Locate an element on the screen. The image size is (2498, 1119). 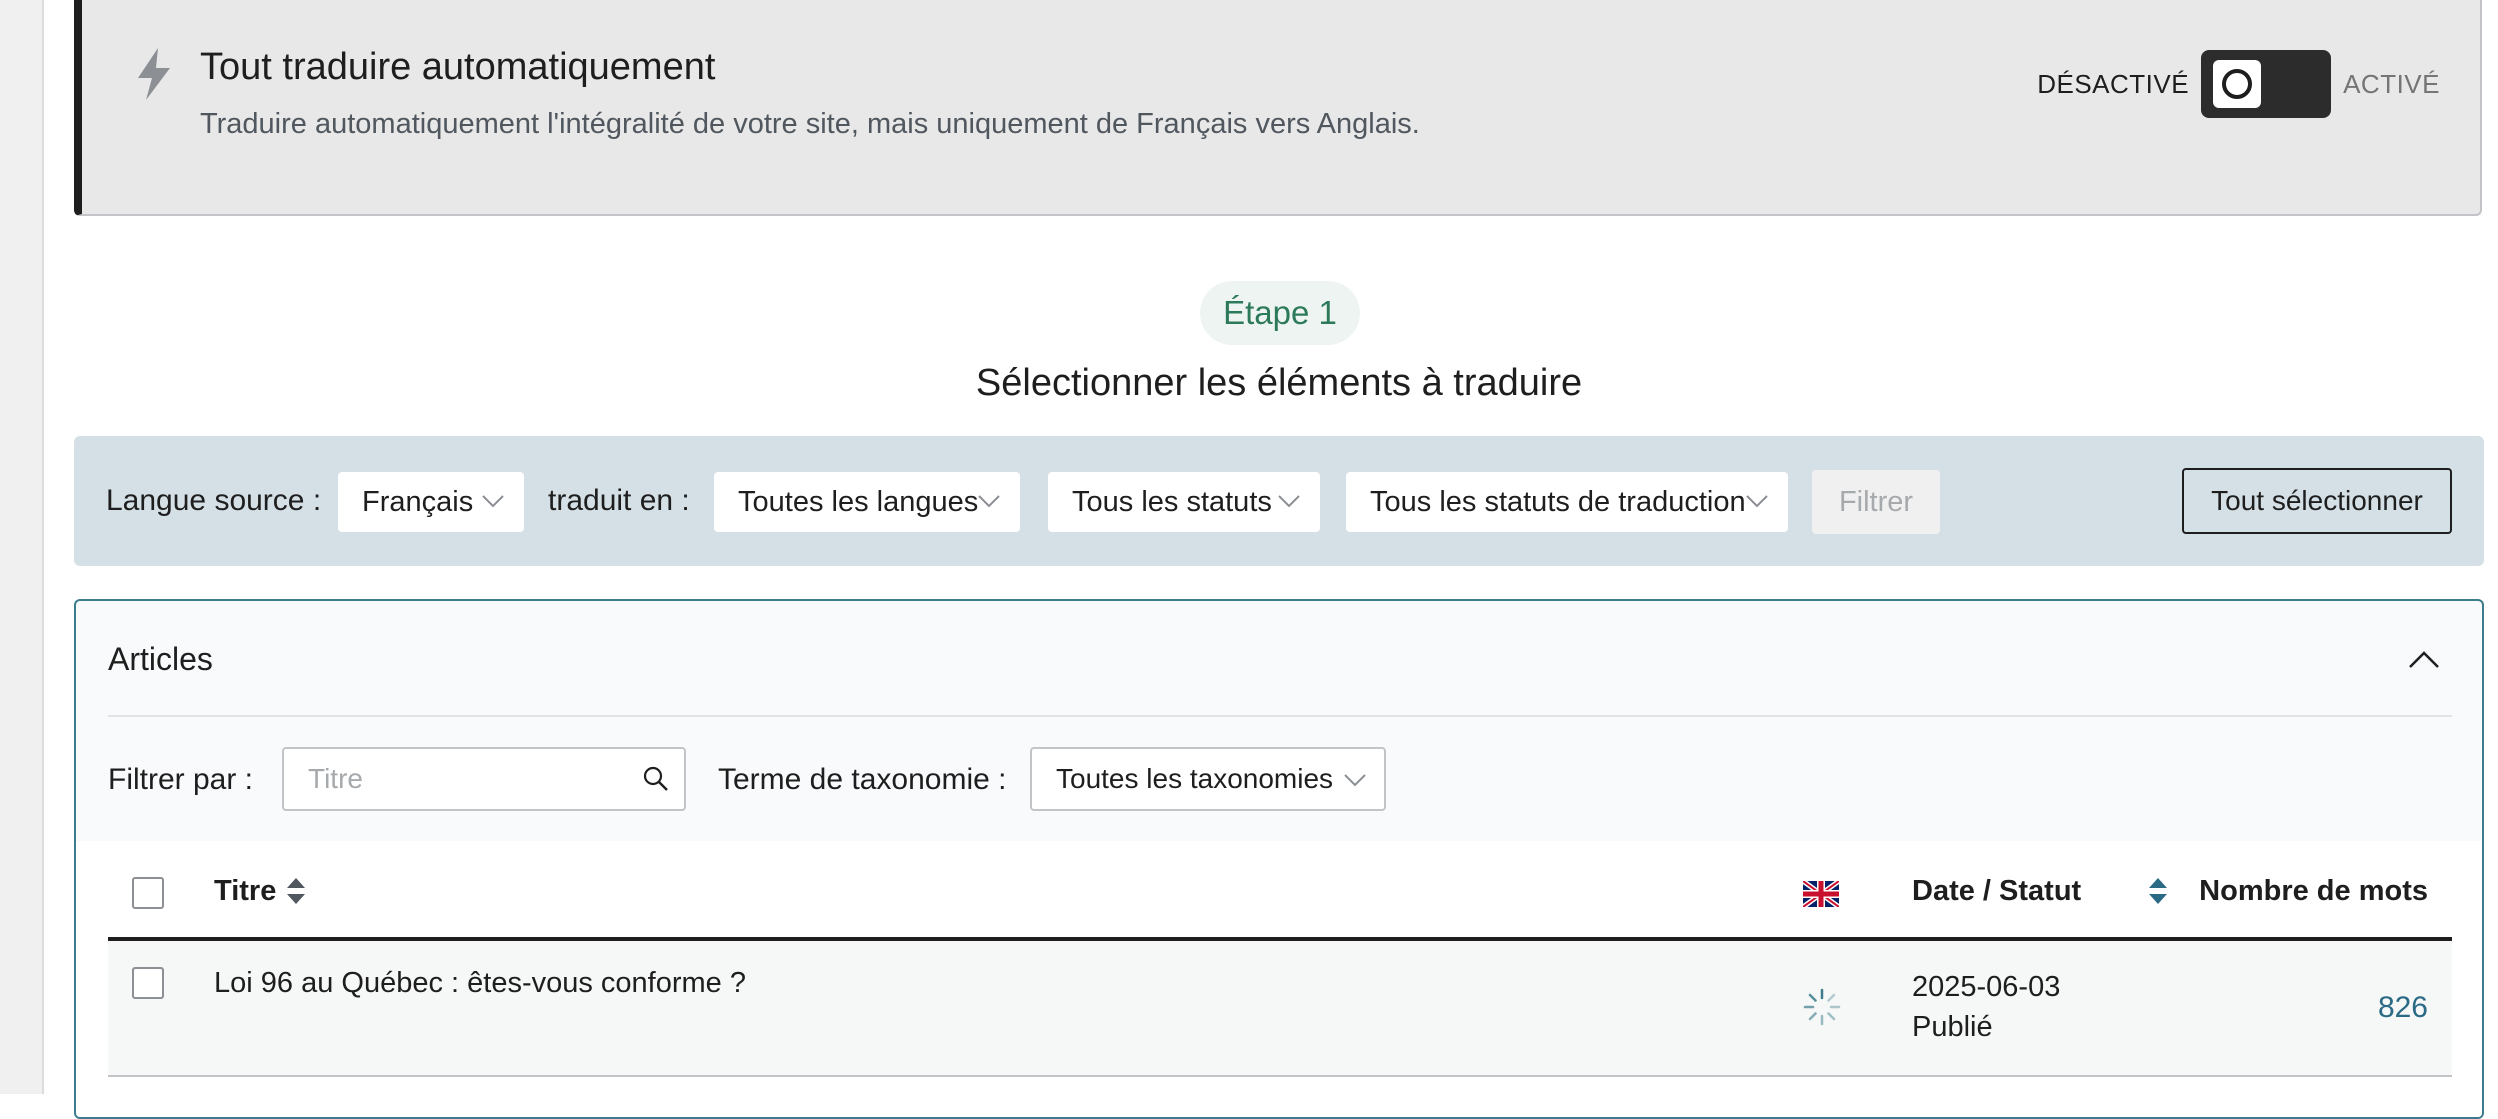
toggle-on-label: ACTIVÉ is located at coordinates (2391, 83).